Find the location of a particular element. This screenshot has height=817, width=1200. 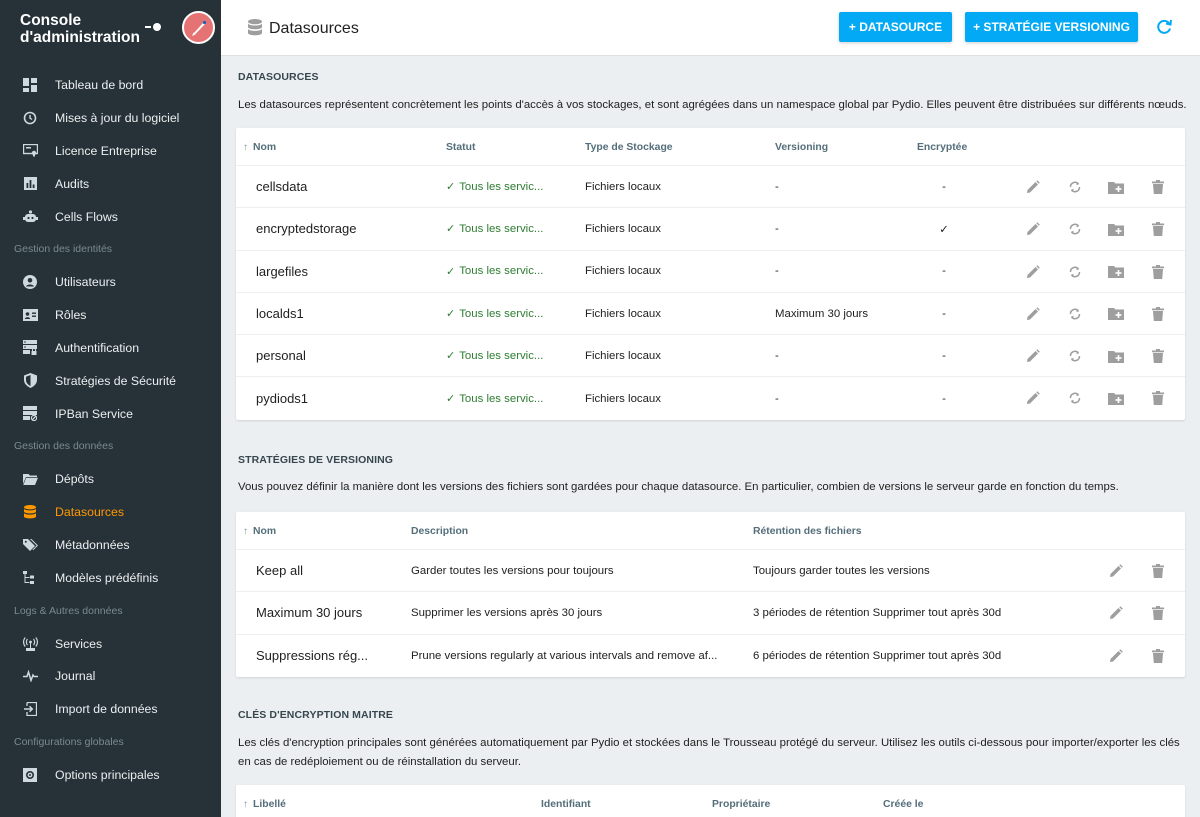

policy-description: Garder toutes les versions pour toujours is located at coordinates (512, 570).